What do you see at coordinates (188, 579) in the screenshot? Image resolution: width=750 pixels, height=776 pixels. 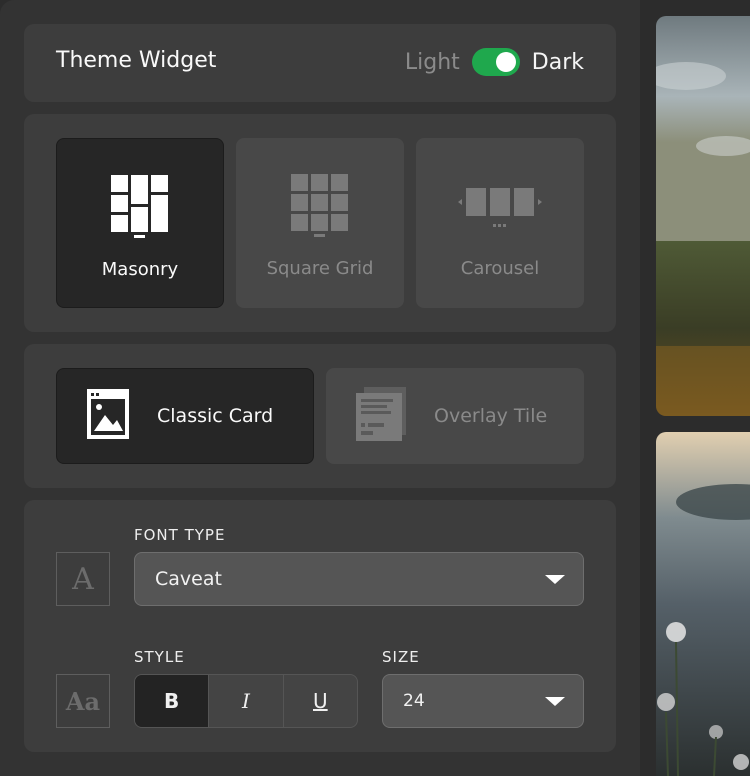 I see `font-type-value: Caveat` at bounding box center [188, 579].